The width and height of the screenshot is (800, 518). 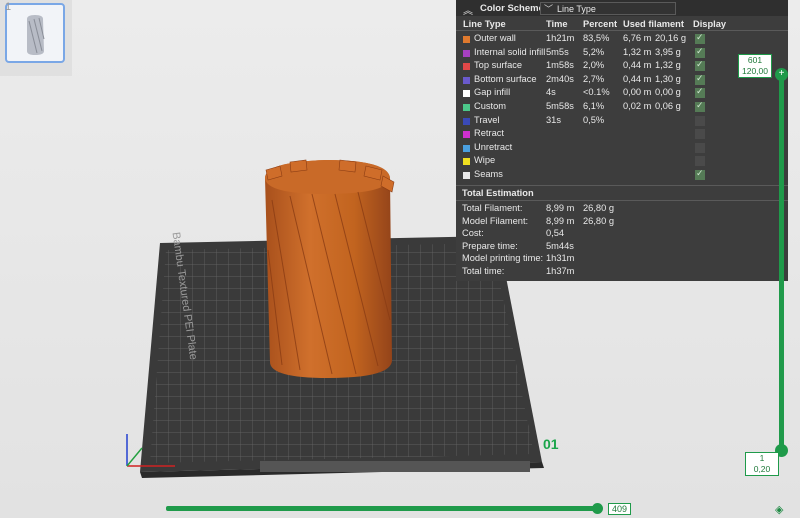 I want to click on line-type-name: Top surface, so click(x=498, y=65).